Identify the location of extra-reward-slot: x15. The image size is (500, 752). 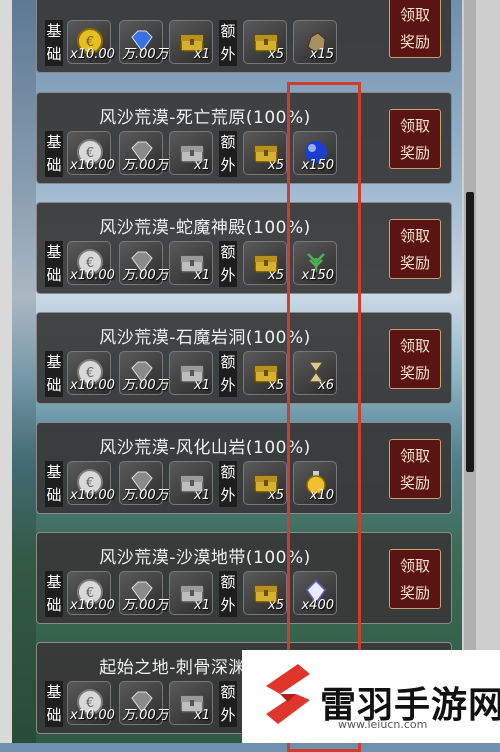
(315, 42).